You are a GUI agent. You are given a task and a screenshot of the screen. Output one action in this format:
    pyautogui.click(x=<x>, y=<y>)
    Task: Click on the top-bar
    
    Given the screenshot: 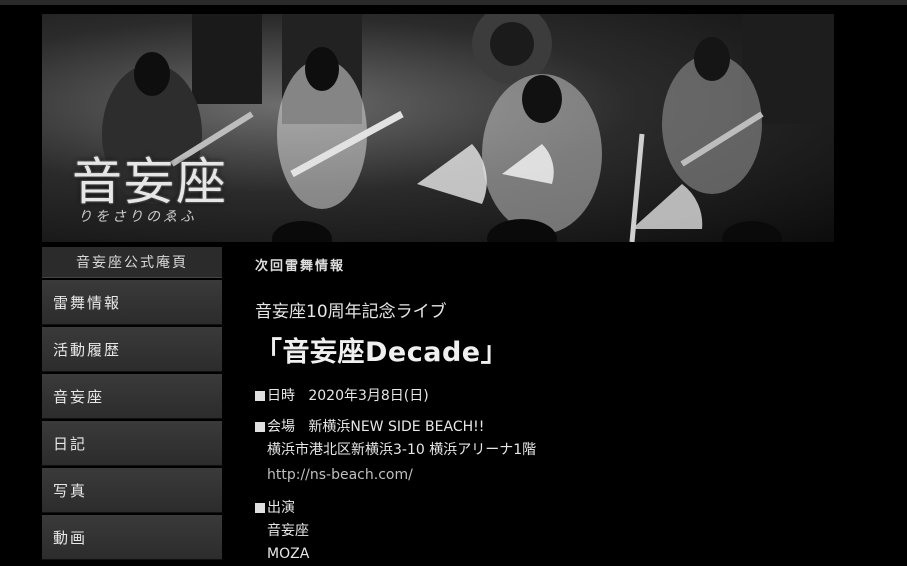 What is the action you would take?
    pyautogui.click(x=453, y=2)
    